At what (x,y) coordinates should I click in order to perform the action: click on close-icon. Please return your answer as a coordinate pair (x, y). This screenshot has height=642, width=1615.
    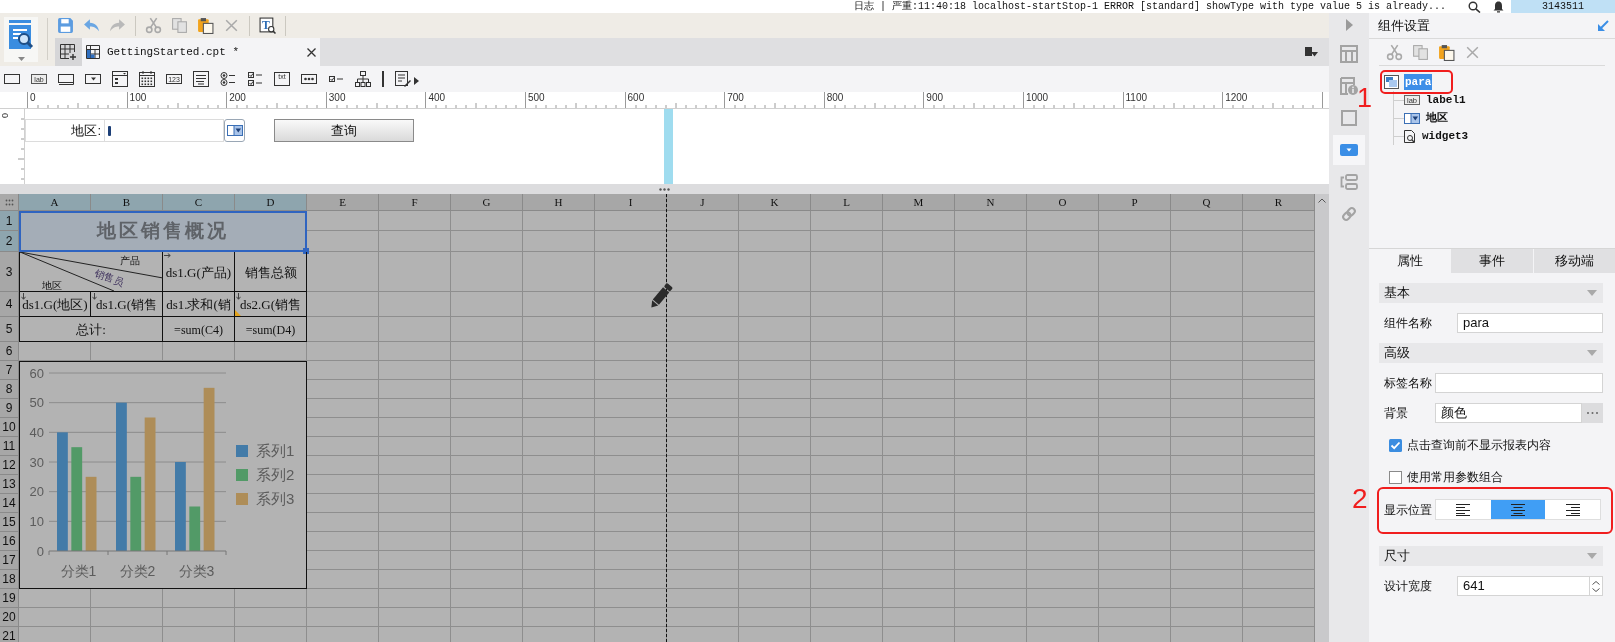
    Looking at the image, I should click on (311, 52).